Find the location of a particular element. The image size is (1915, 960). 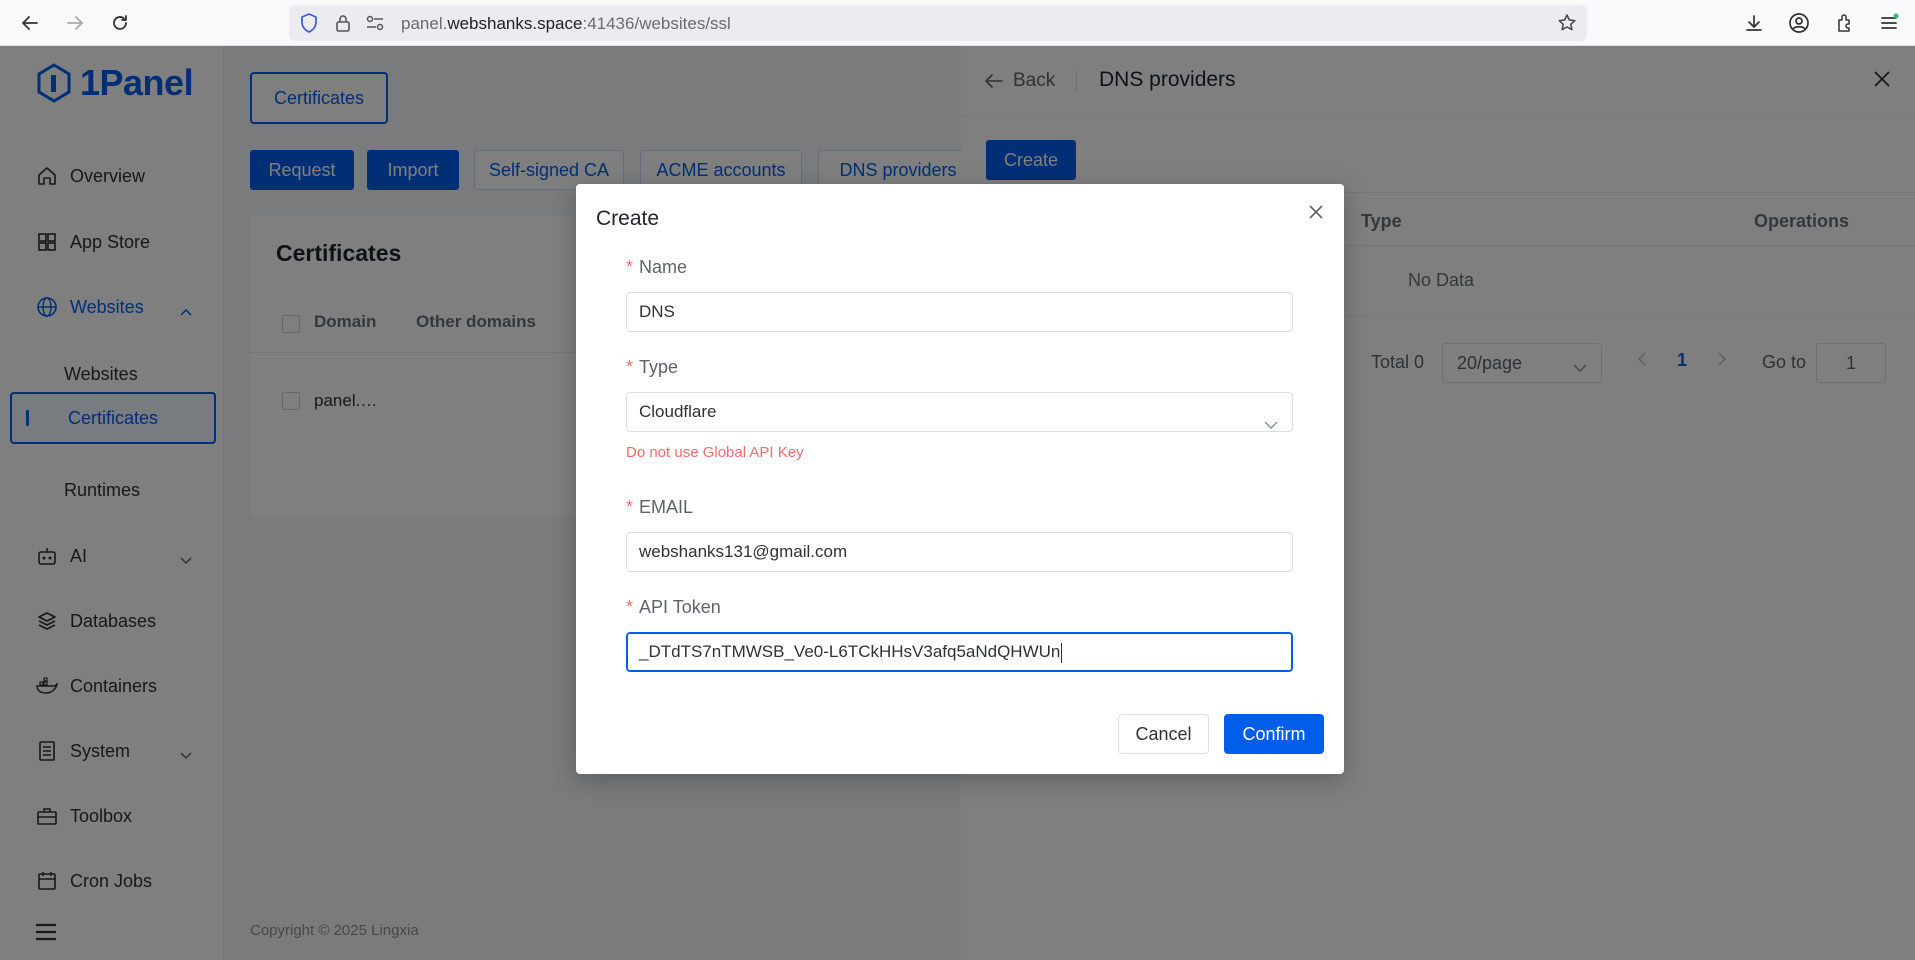

back-arrow-icon is located at coordinates (30, 23).